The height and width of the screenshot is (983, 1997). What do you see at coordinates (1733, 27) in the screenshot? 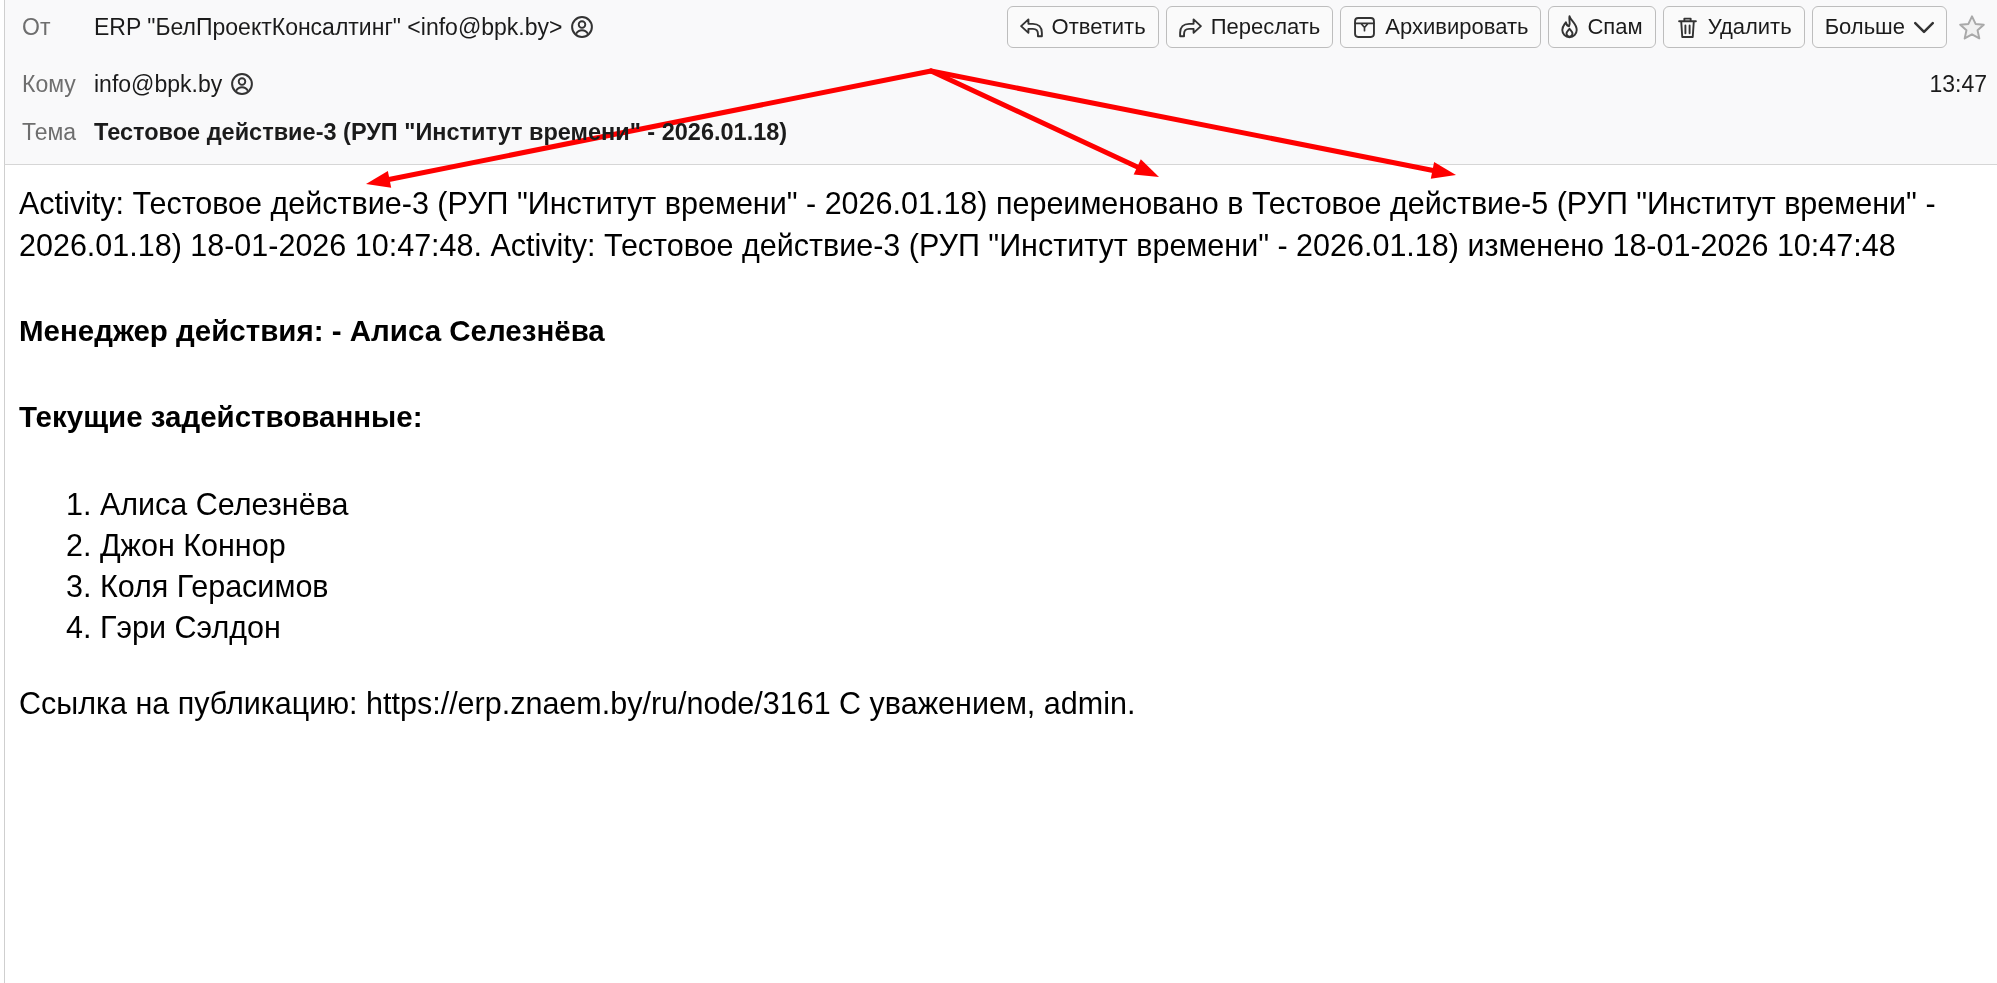
I see `delete-button: Удалить` at bounding box center [1733, 27].